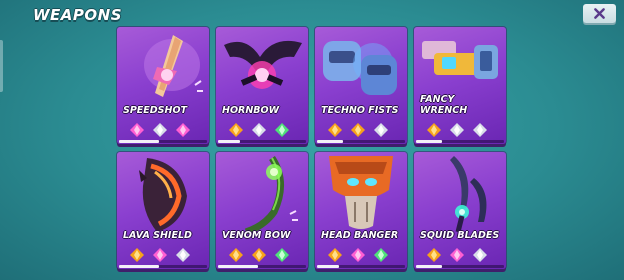  I want to click on weapon-name: SQUID BLADES, so click(460, 235).